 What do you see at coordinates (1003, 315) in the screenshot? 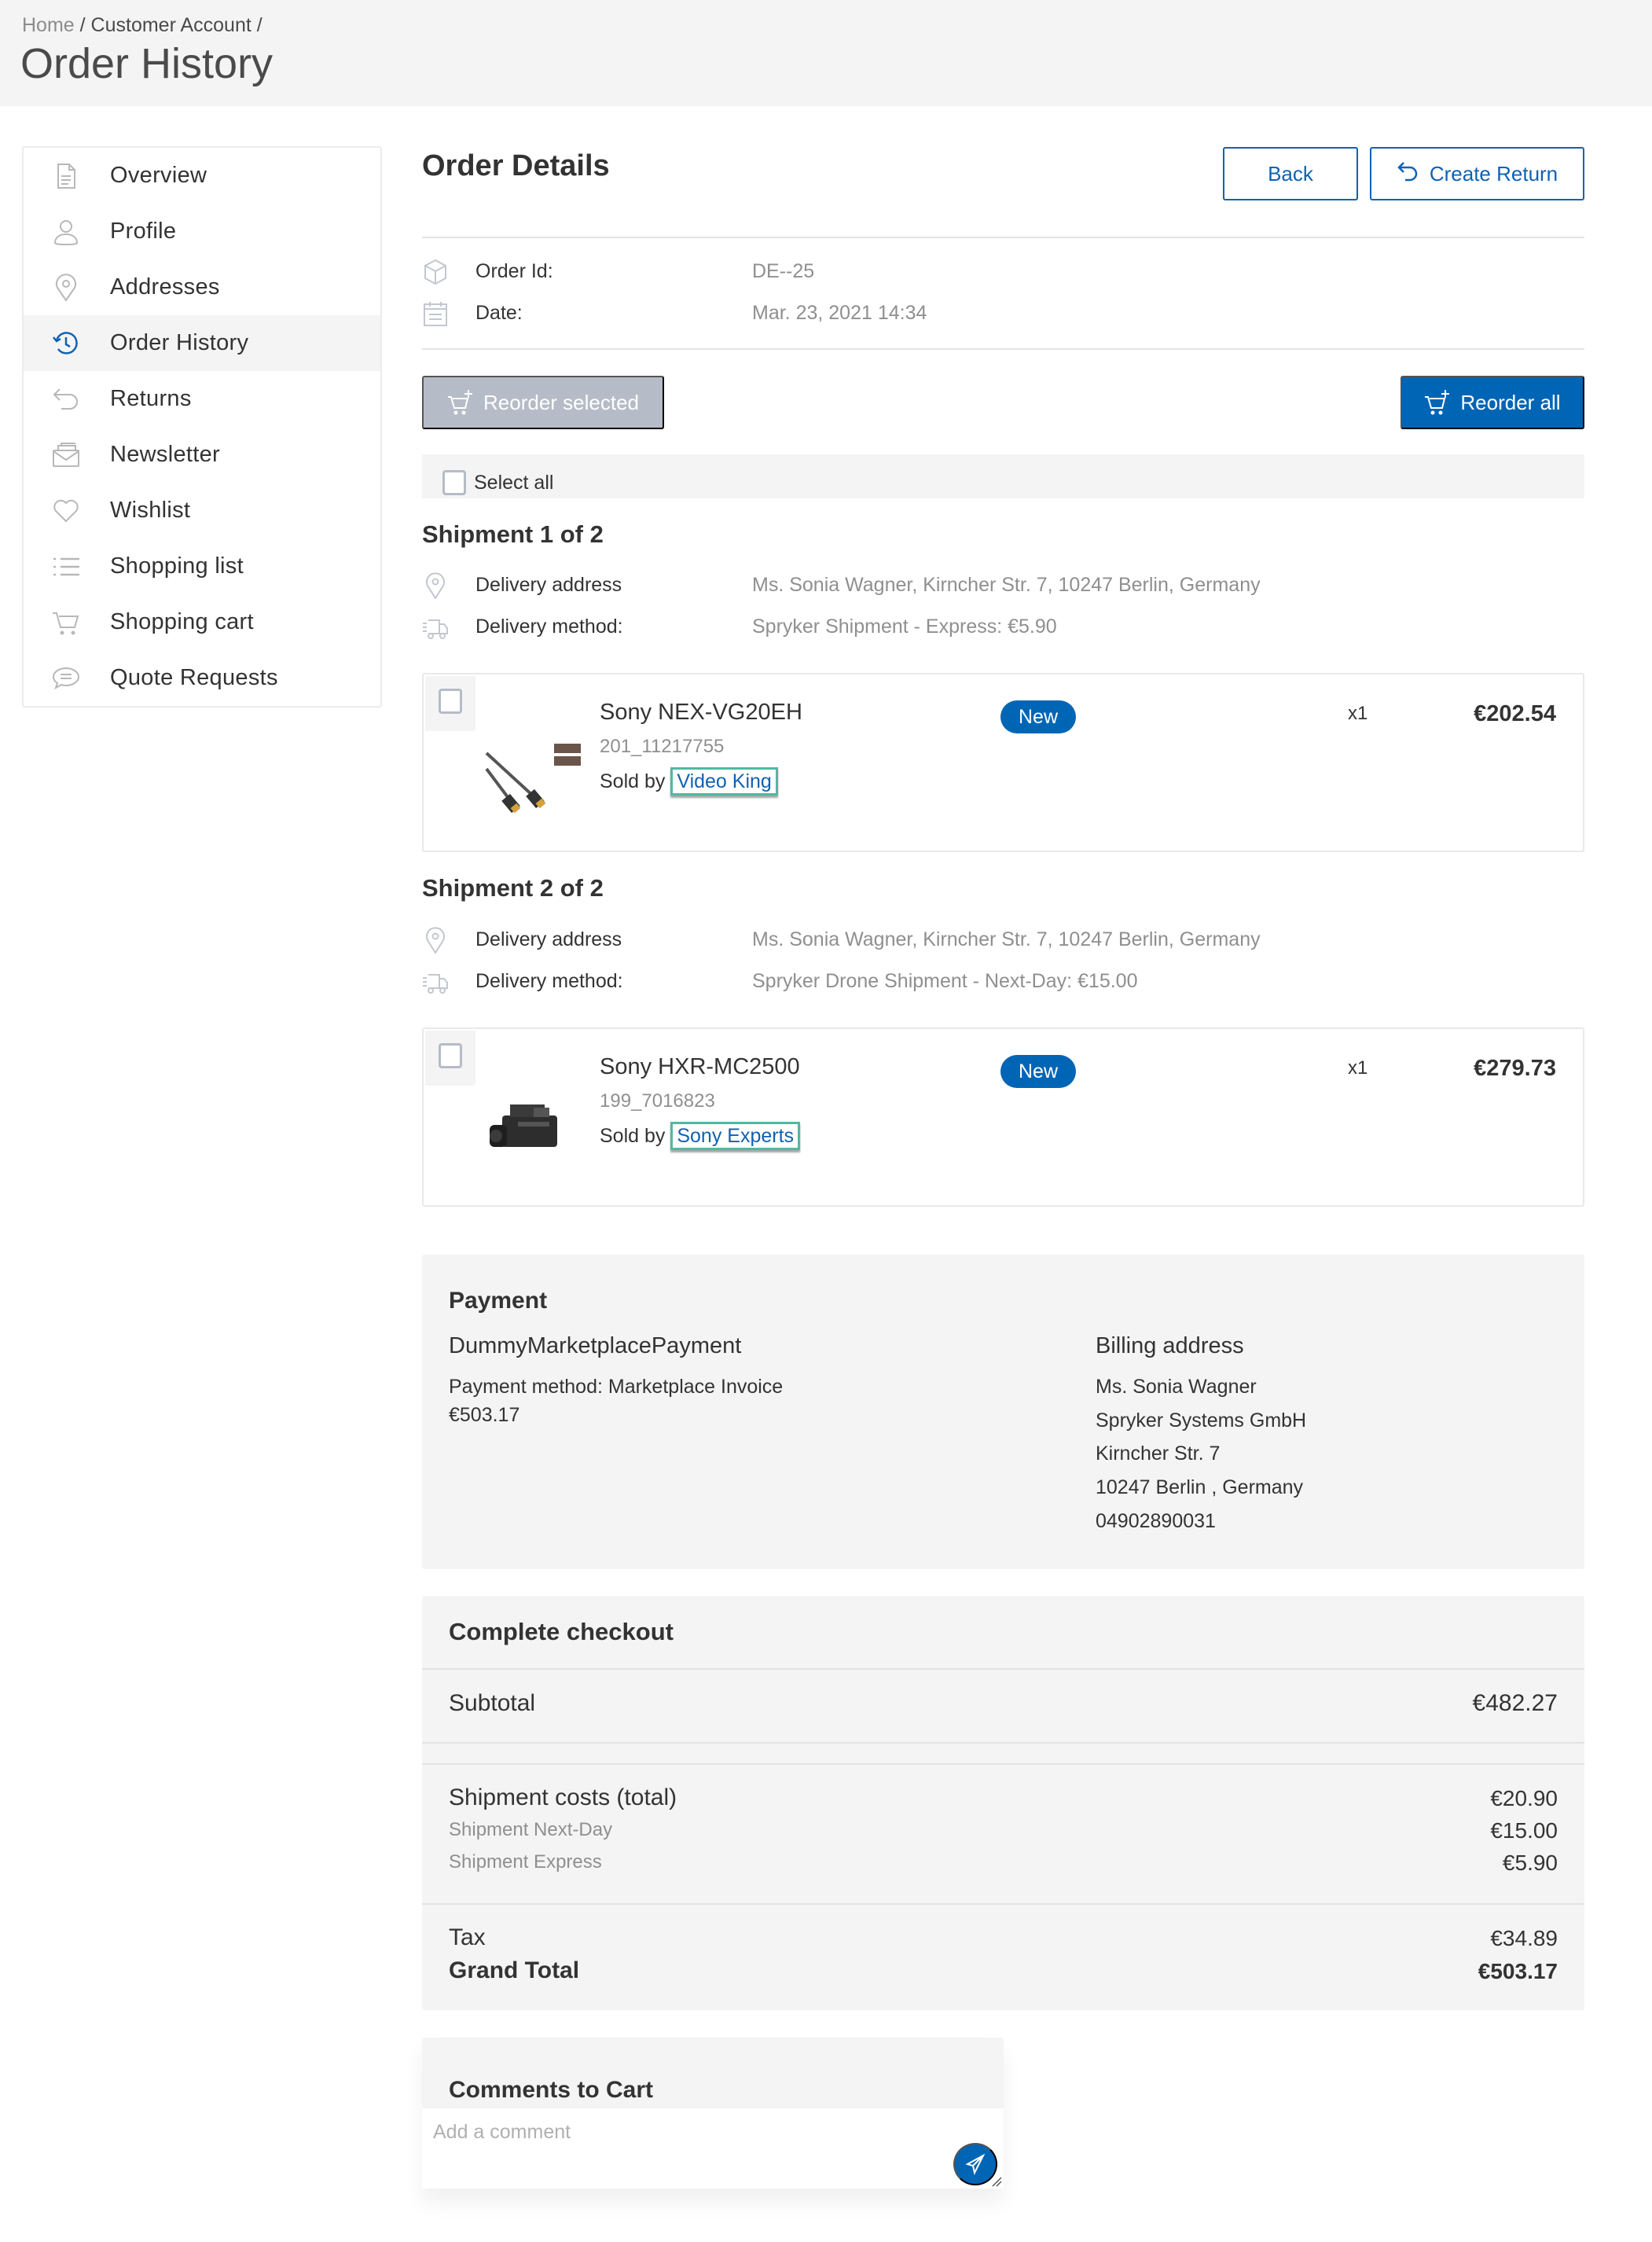
I see `order-date-row: Date: Mar. 23, 2021 14:34` at bounding box center [1003, 315].